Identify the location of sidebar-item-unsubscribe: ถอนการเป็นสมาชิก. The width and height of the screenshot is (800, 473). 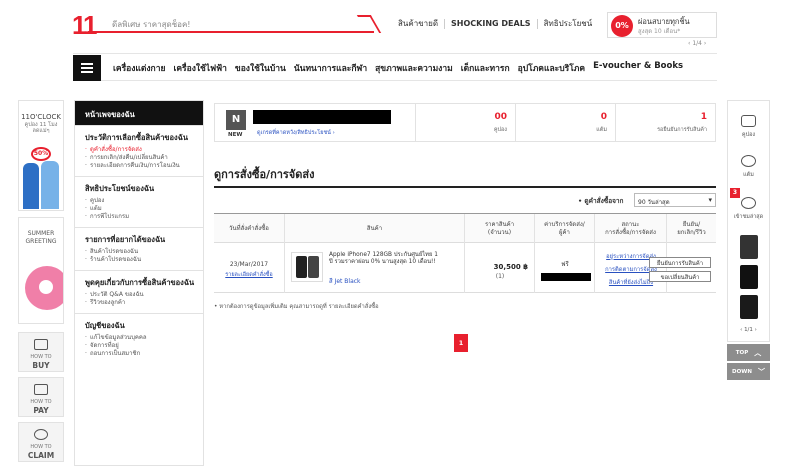
(140, 354).